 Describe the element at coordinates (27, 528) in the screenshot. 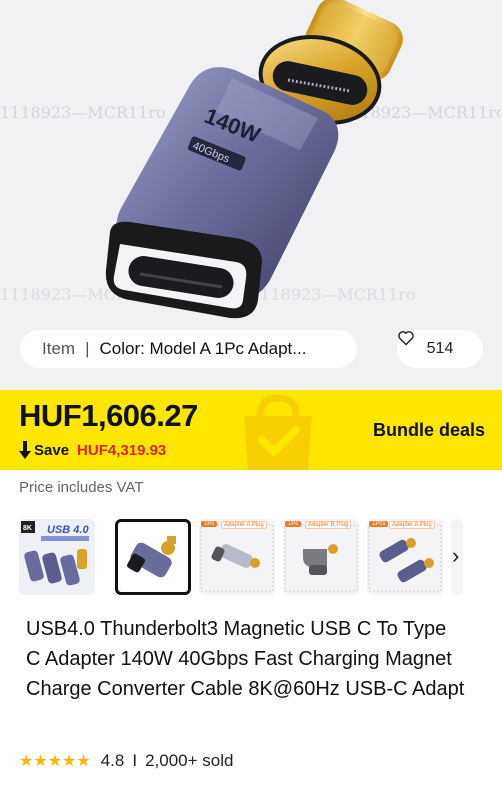

I see `thumbnail-badge: 8K` at that location.